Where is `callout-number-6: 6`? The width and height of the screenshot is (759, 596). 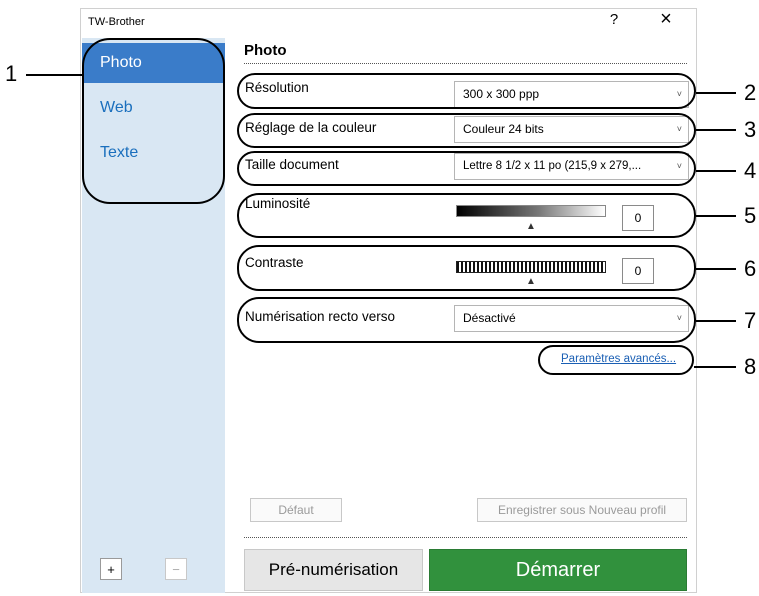 callout-number-6: 6 is located at coordinates (750, 268).